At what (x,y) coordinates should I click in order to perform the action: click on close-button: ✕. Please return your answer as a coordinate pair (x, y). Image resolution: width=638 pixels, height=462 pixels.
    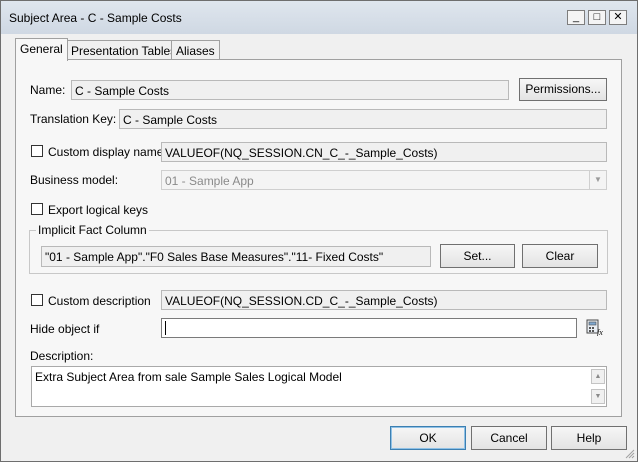
    Looking at the image, I should click on (618, 17).